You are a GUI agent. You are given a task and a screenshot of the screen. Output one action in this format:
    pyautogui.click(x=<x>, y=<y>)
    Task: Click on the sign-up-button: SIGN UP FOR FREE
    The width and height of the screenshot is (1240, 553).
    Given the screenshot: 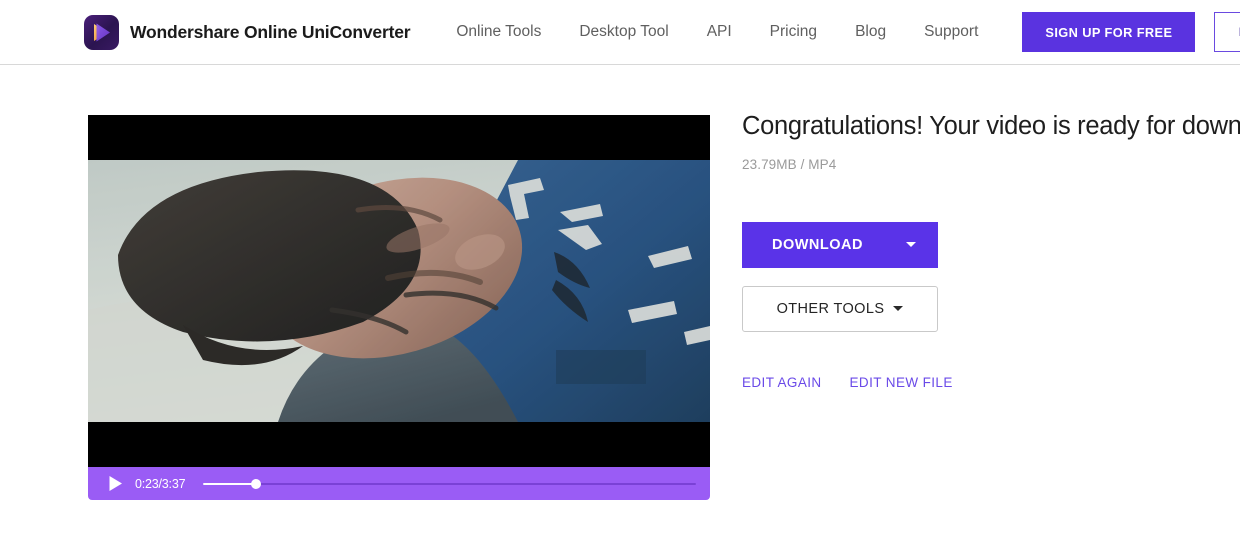 What is the action you would take?
    pyautogui.click(x=1109, y=32)
    